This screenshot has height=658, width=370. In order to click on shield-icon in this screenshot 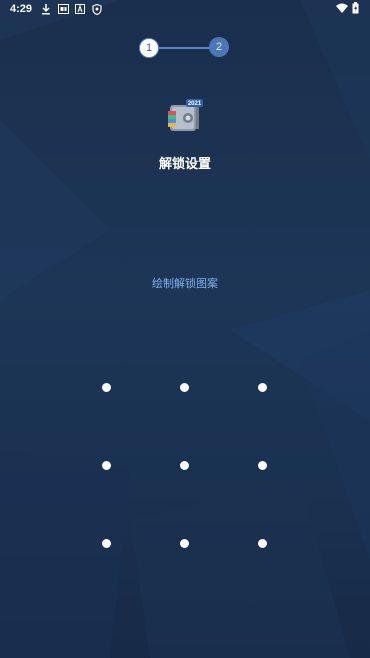, I will do `click(97, 10)`.